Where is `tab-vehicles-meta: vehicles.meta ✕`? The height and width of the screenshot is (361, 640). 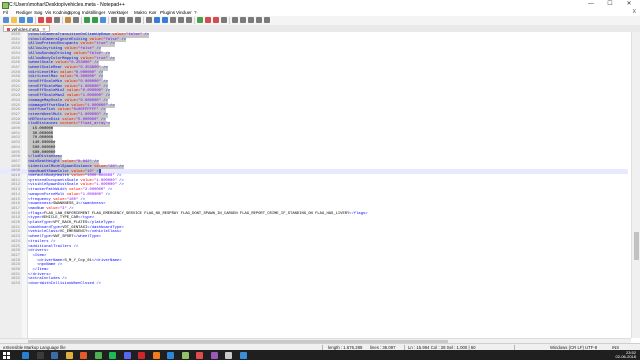
tab-vehicles-meta: vehicles.meta ✕ is located at coordinates (26, 28).